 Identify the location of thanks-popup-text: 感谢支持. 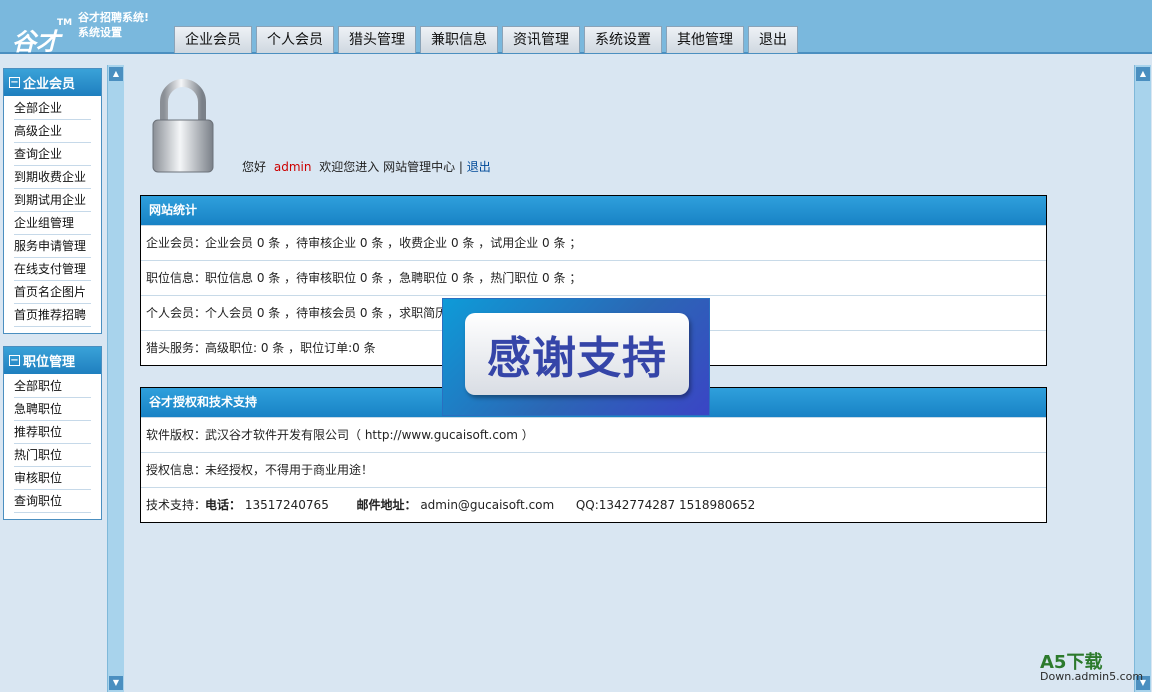
(577, 354).